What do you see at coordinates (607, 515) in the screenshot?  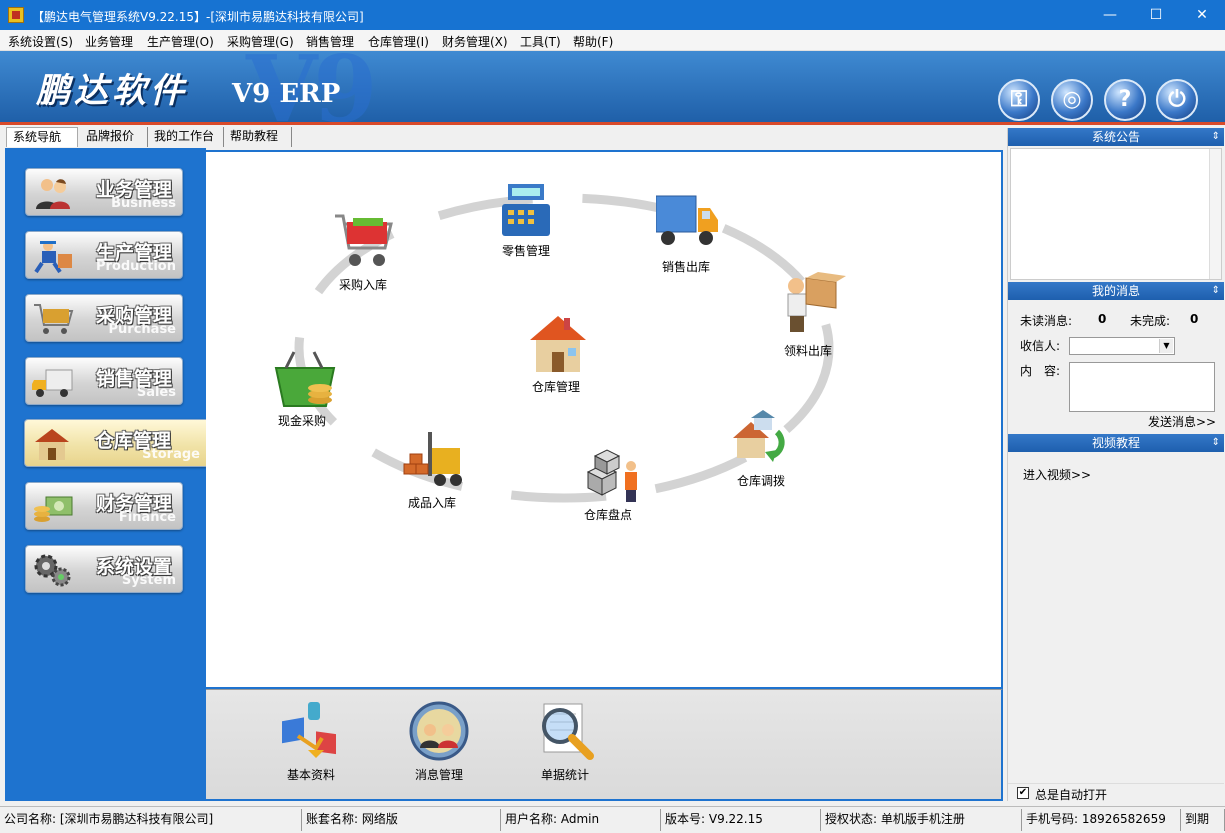 I see `flow-label: 仓库盘点` at bounding box center [607, 515].